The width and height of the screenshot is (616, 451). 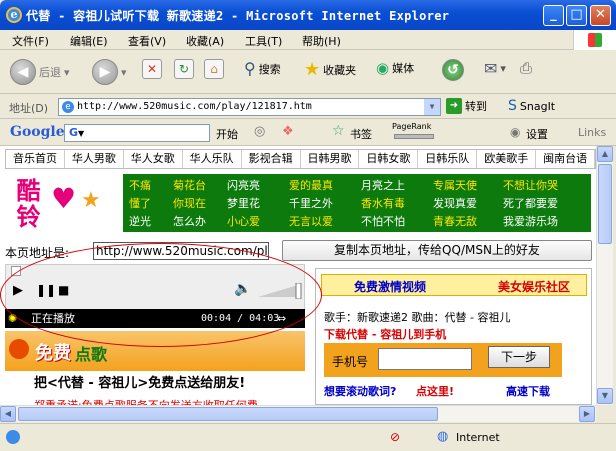 I want to click on banner-song: 怎么办, so click(x=189, y=221).